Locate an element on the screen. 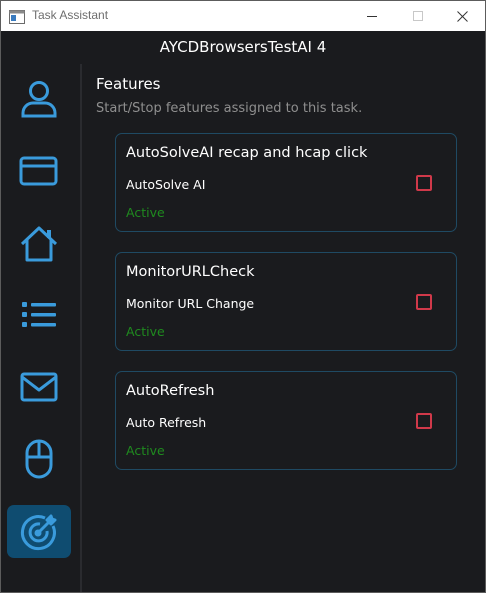  maximize-icon is located at coordinates (418, 16).